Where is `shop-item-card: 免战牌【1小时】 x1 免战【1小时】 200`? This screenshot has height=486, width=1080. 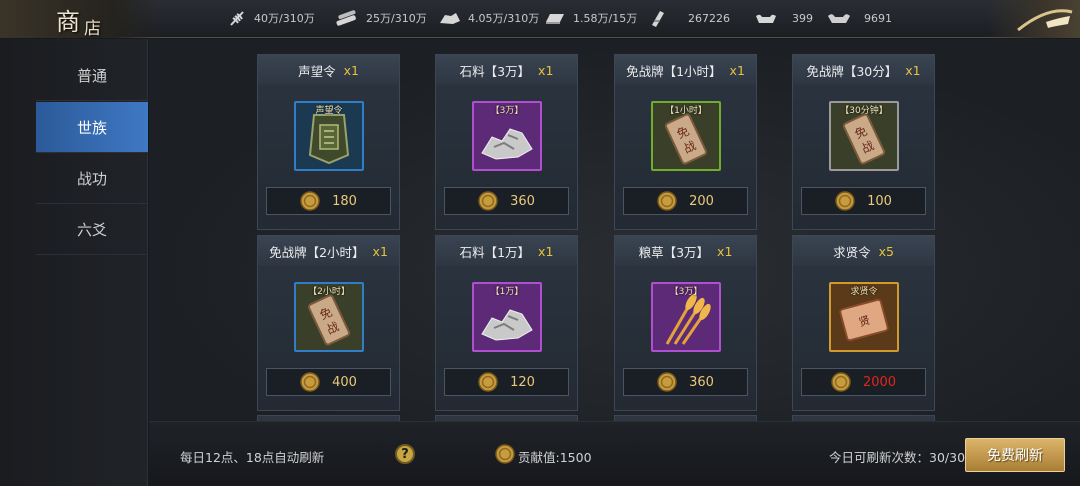 shop-item-card: 免战牌【1小时】 x1 免战【1小时】 200 is located at coordinates (685, 142).